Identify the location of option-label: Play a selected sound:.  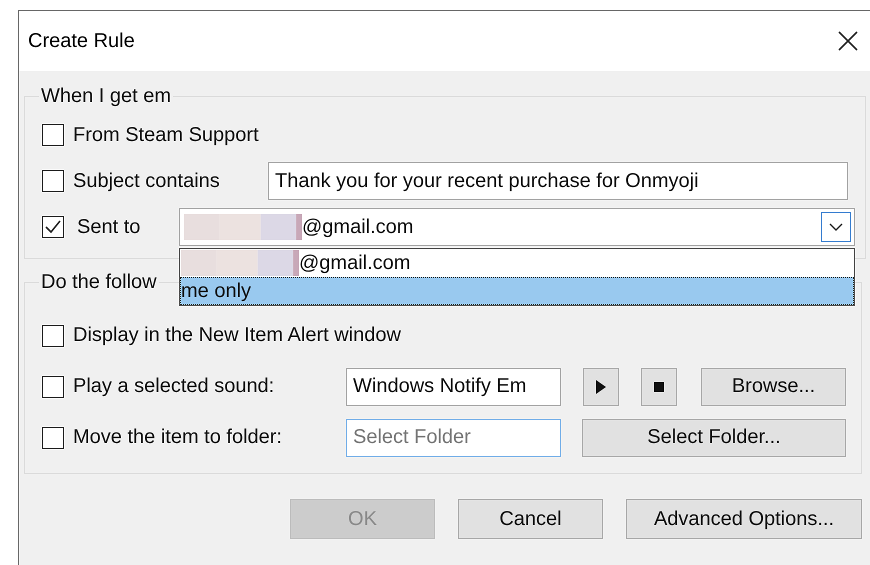
(174, 386).